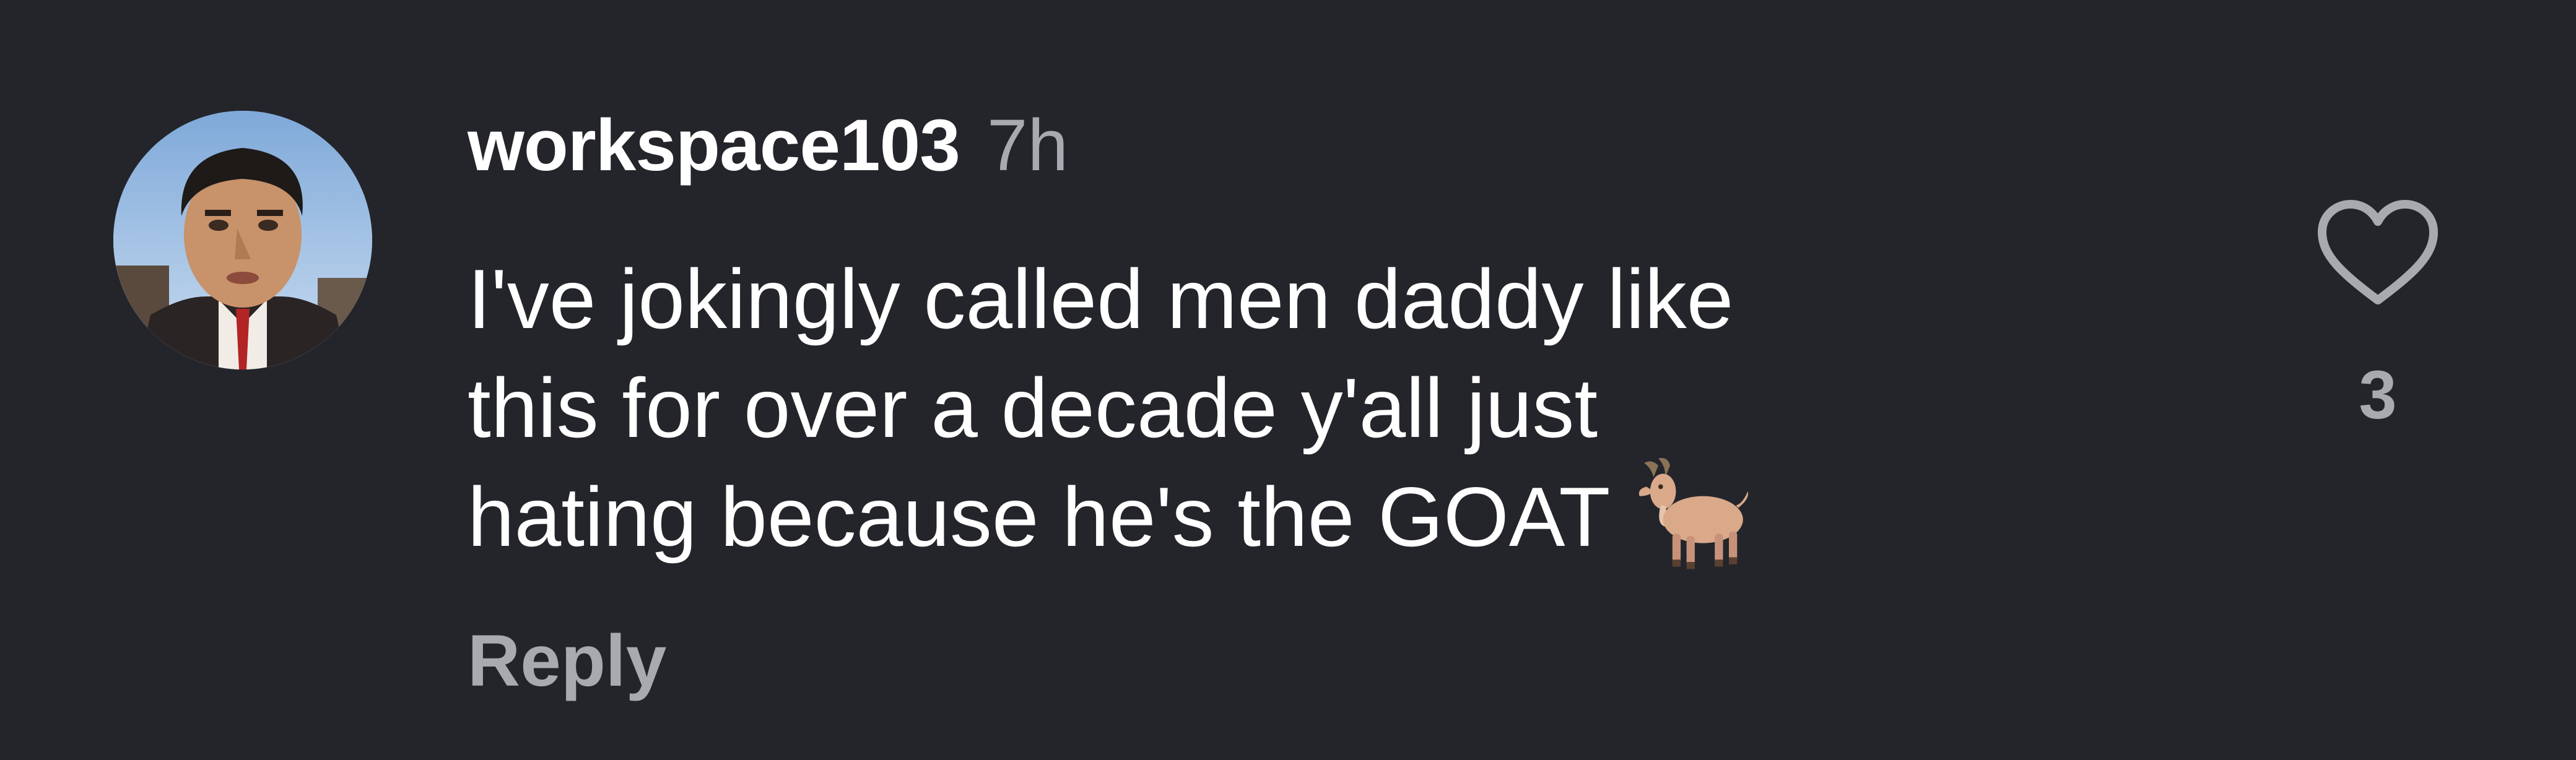 The height and width of the screenshot is (760, 2576). I want to click on comment-text-line: I've jokingly called men daddy like, so click(1101, 299).